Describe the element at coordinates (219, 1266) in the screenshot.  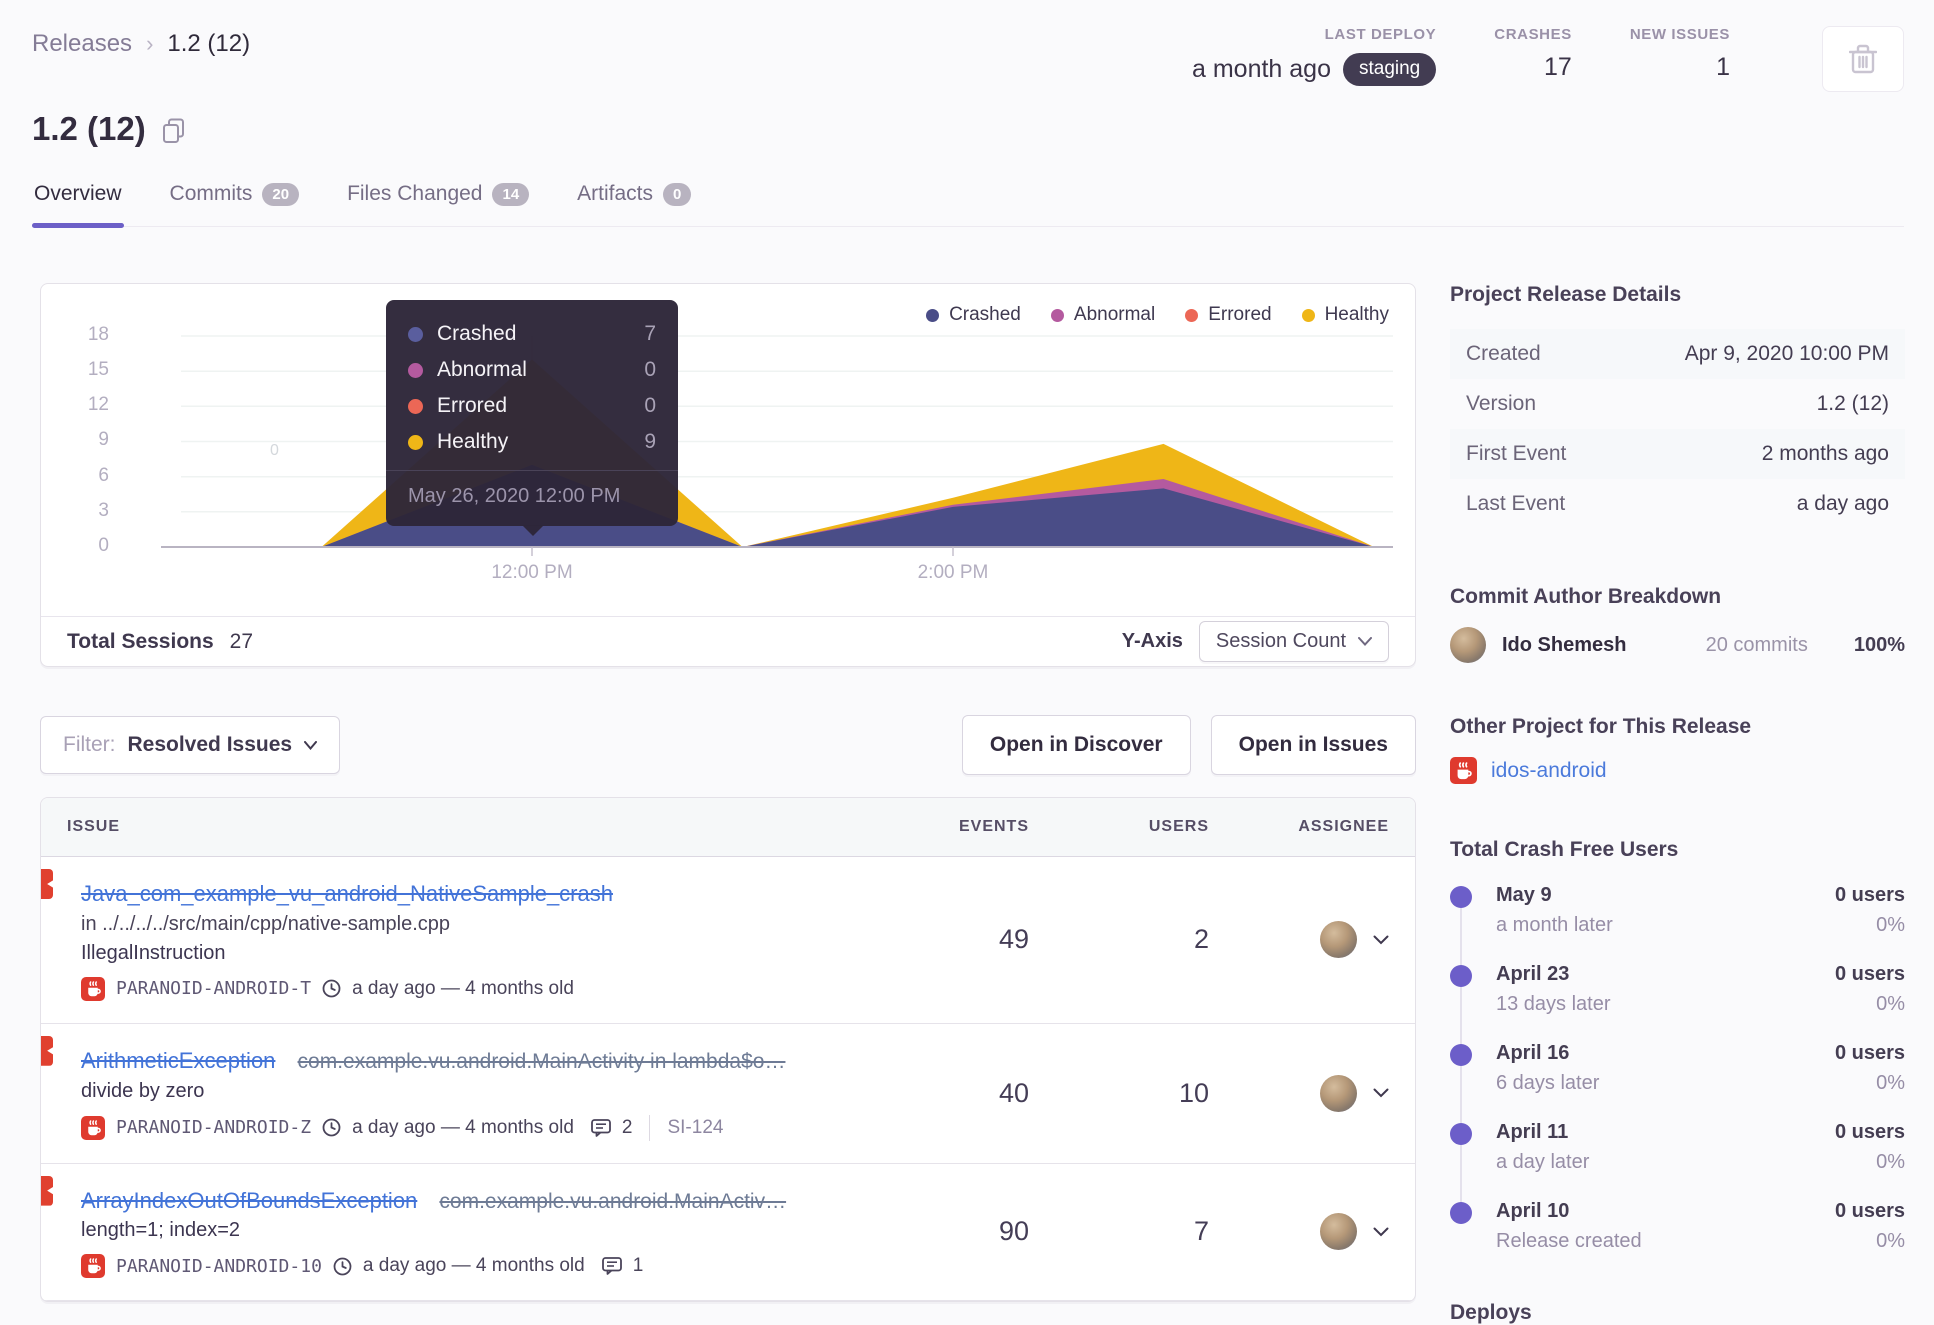
I see `project-slug: PARANOID-ANDROID-10` at that location.